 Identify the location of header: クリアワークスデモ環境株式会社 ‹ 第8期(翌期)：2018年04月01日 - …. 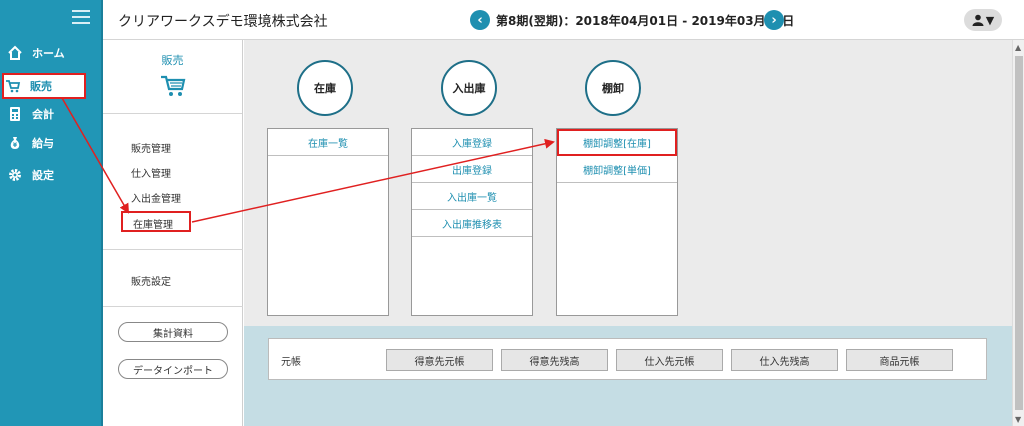
(563, 20).